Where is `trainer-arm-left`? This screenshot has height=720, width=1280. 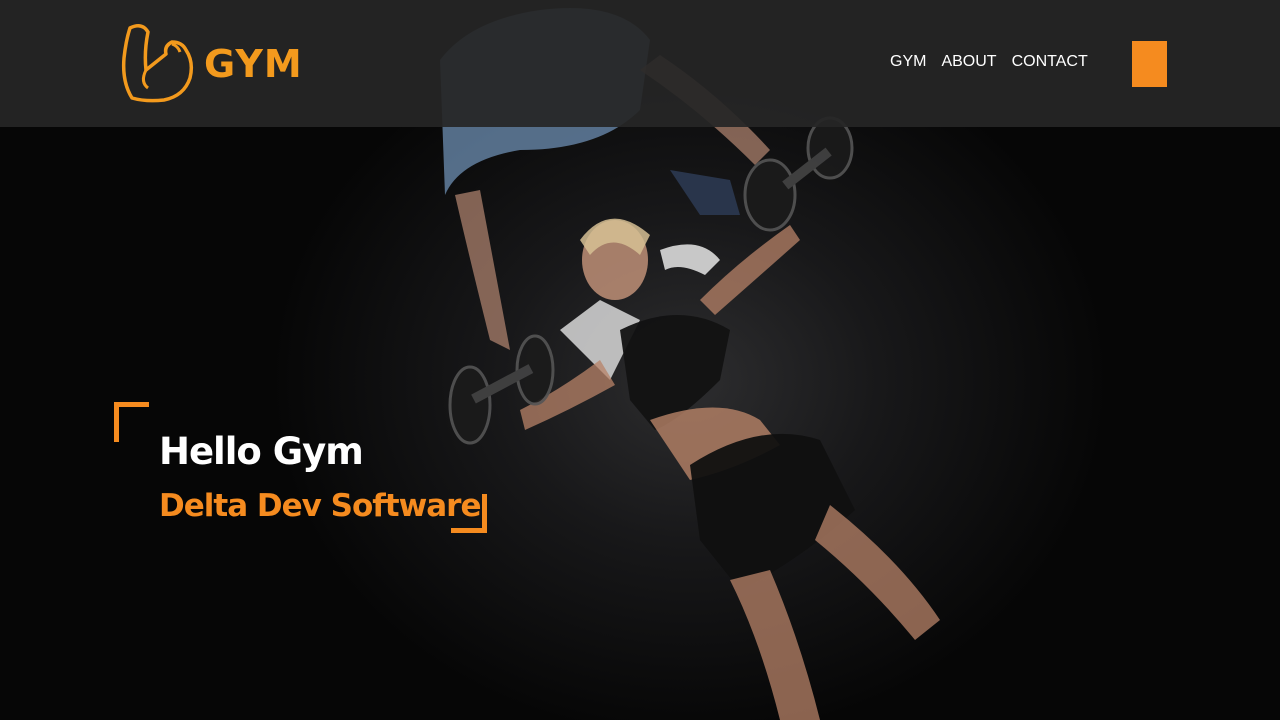
trainer-arm-left is located at coordinates (482, 270).